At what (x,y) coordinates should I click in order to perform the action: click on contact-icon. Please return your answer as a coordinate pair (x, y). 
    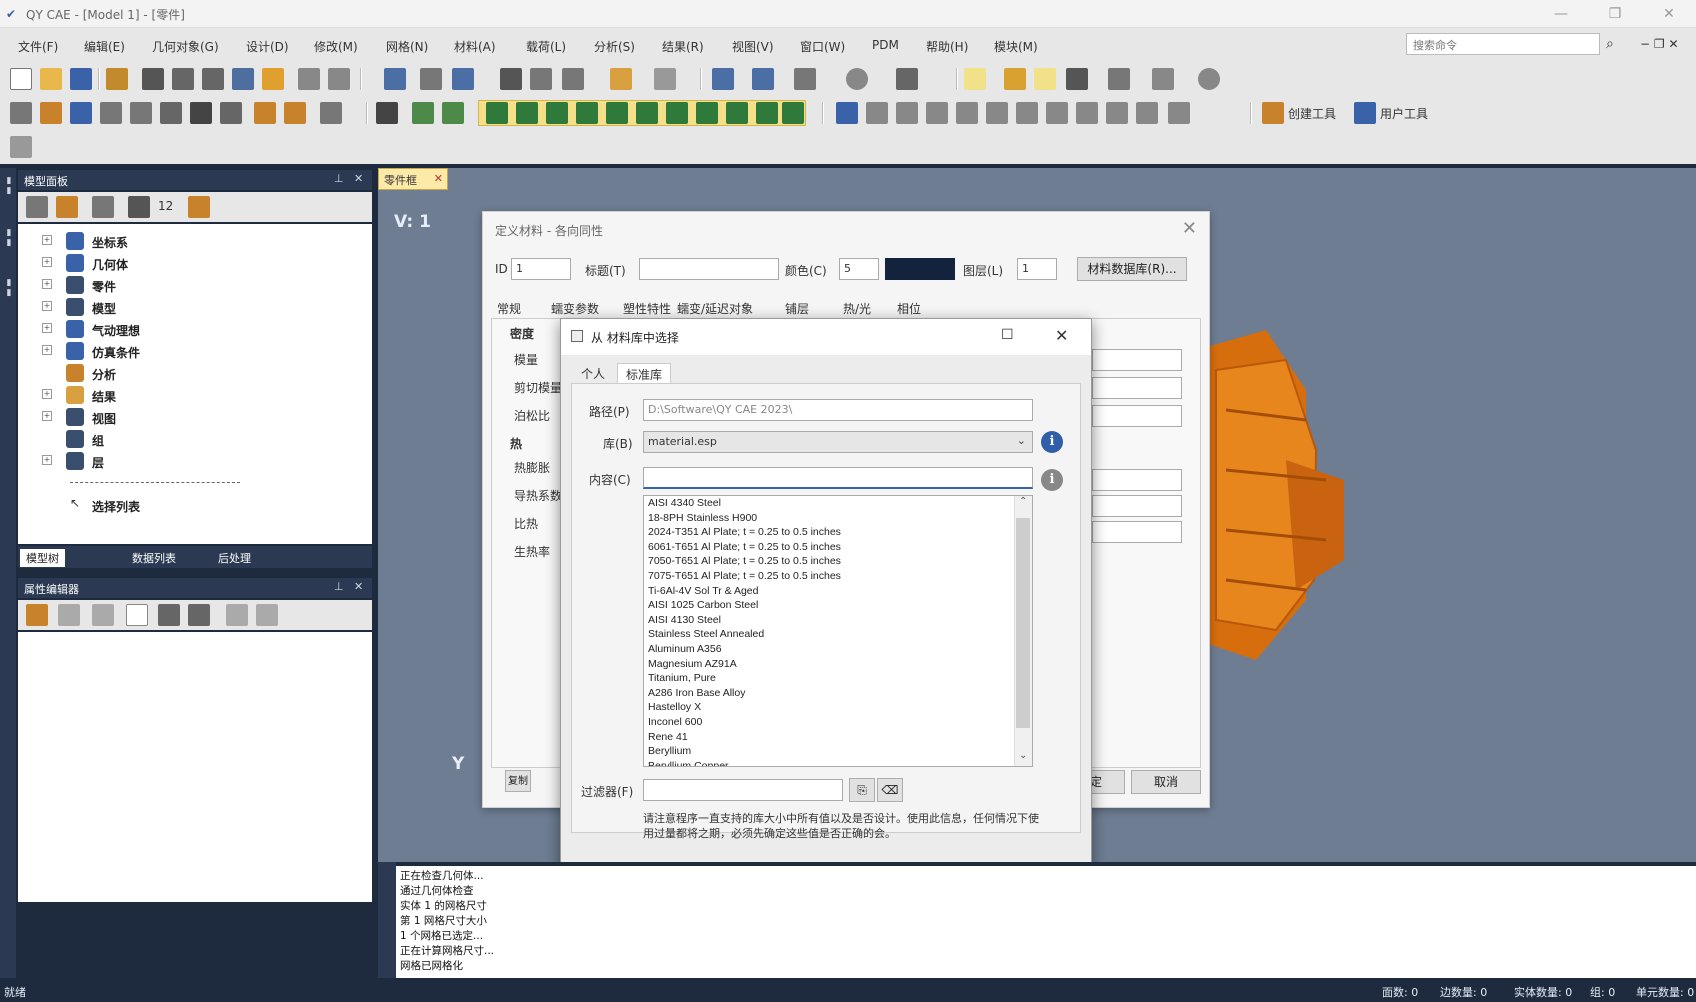
    Looking at the image, I should click on (737, 113).